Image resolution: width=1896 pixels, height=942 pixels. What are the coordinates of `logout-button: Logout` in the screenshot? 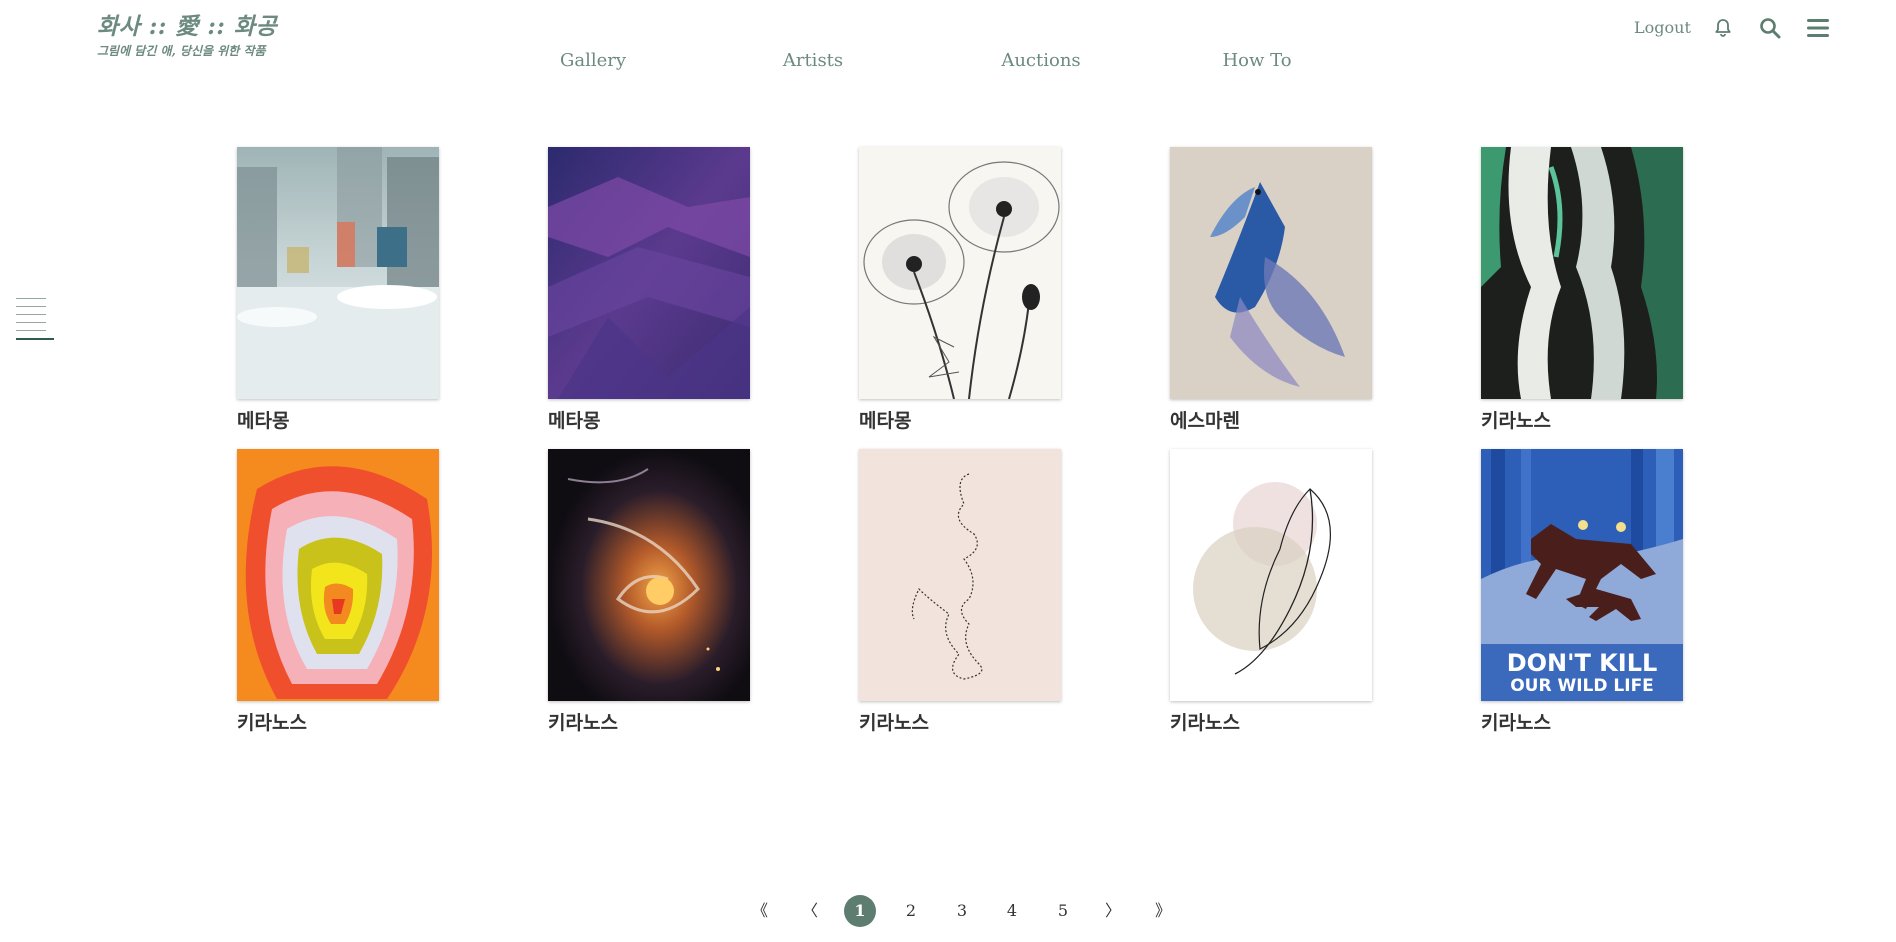 It's located at (1662, 27).